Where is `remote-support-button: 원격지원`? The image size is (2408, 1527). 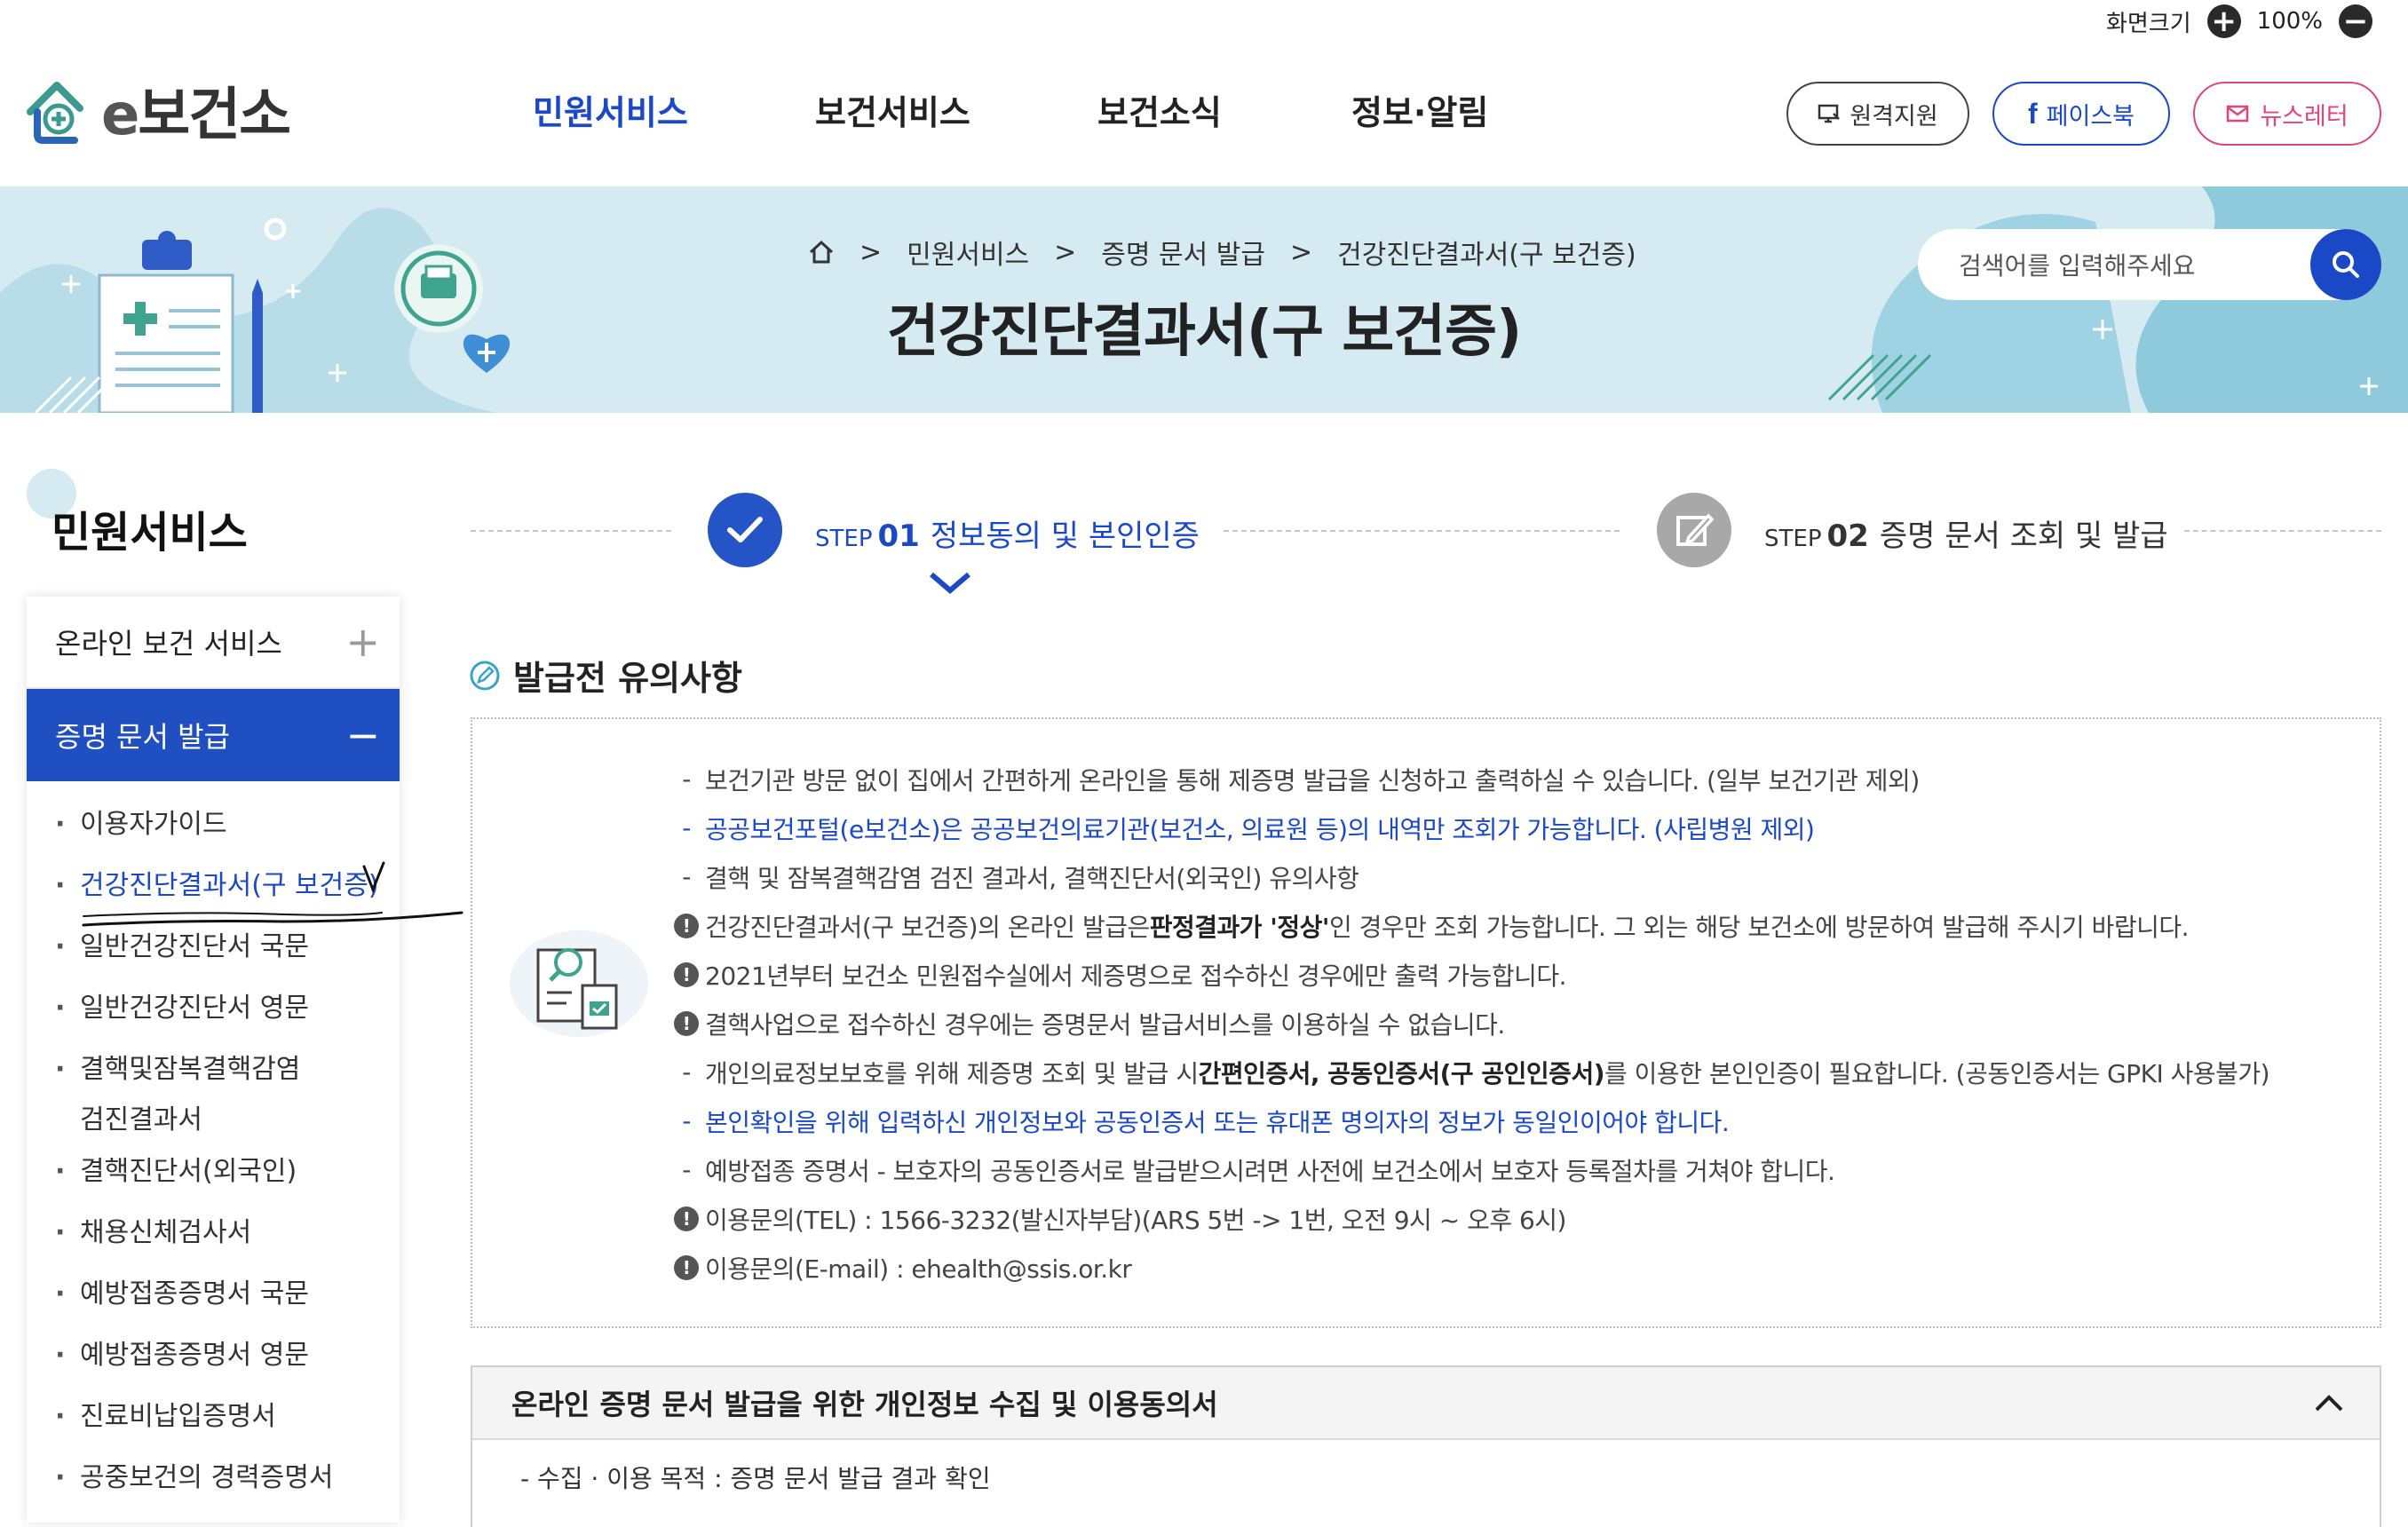
remote-support-button: 원격지원 is located at coordinates (1877, 114).